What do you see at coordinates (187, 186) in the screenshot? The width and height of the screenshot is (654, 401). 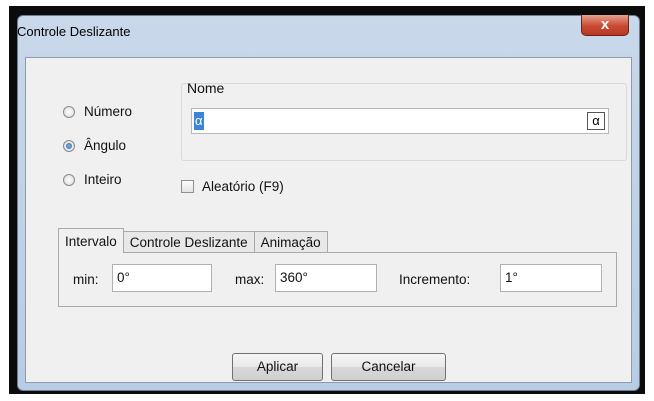 I see `random-checkbox` at bounding box center [187, 186].